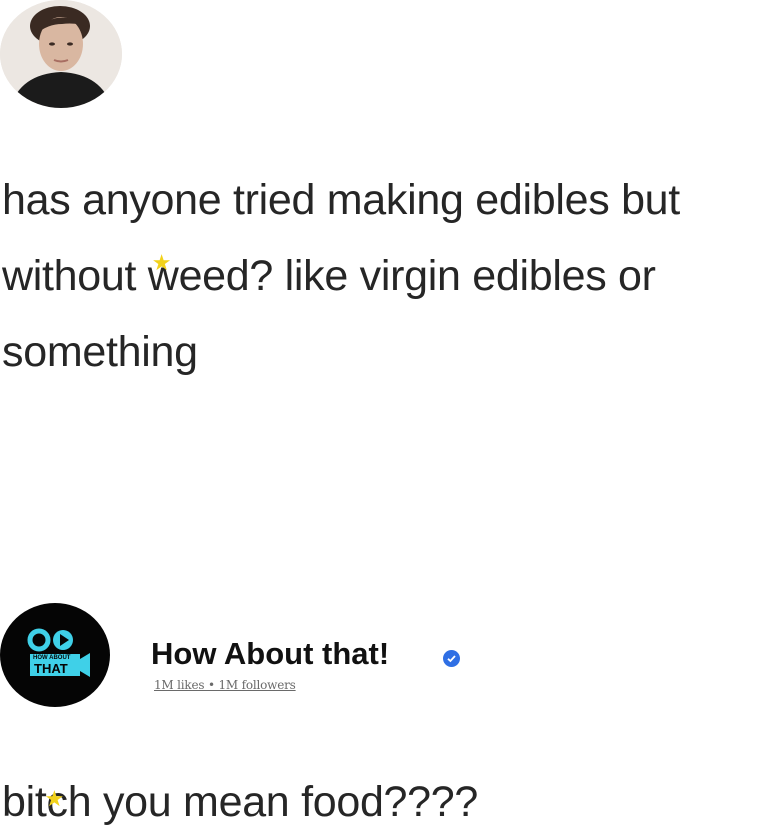  What do you see at coordinates (24, 802) in the screenshot?
I see `reply-start: bit` at bounding box center [24, 802].